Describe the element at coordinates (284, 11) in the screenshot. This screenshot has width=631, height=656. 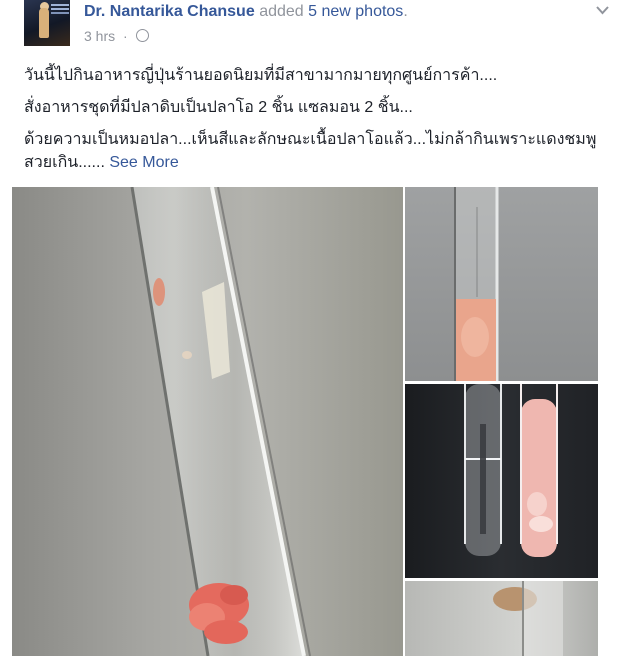
I see `action-text: added` at that location.